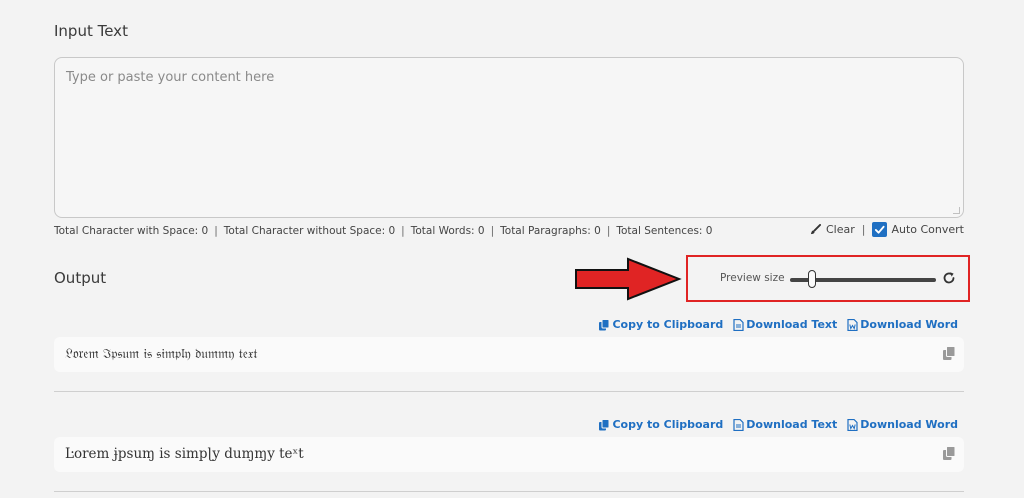  What do you see at coordinates (550, 231) in the screenshot?
I see `stat-paragraphs: Total Paragraphs: 0` at bounding box center [550, 231].